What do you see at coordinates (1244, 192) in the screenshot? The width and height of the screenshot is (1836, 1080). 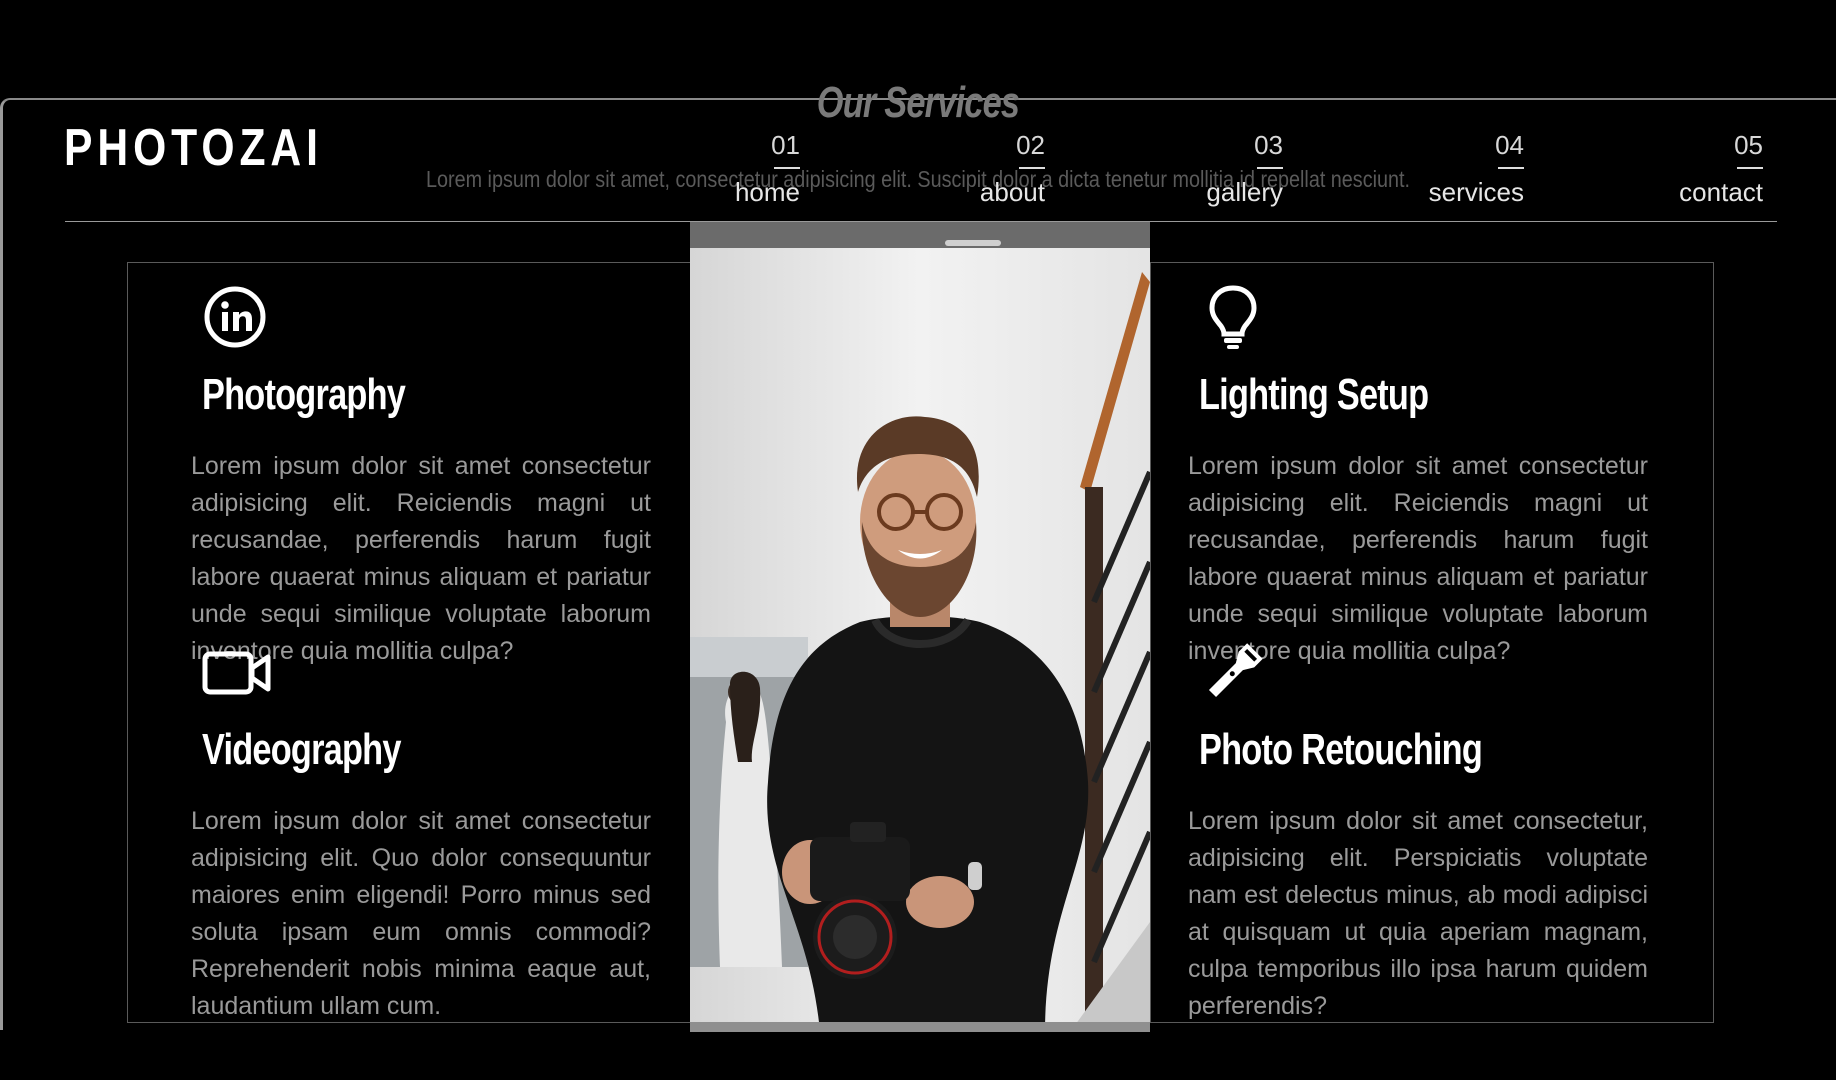 I see `nav-label: gallery` at bounding box center [1244, 192].